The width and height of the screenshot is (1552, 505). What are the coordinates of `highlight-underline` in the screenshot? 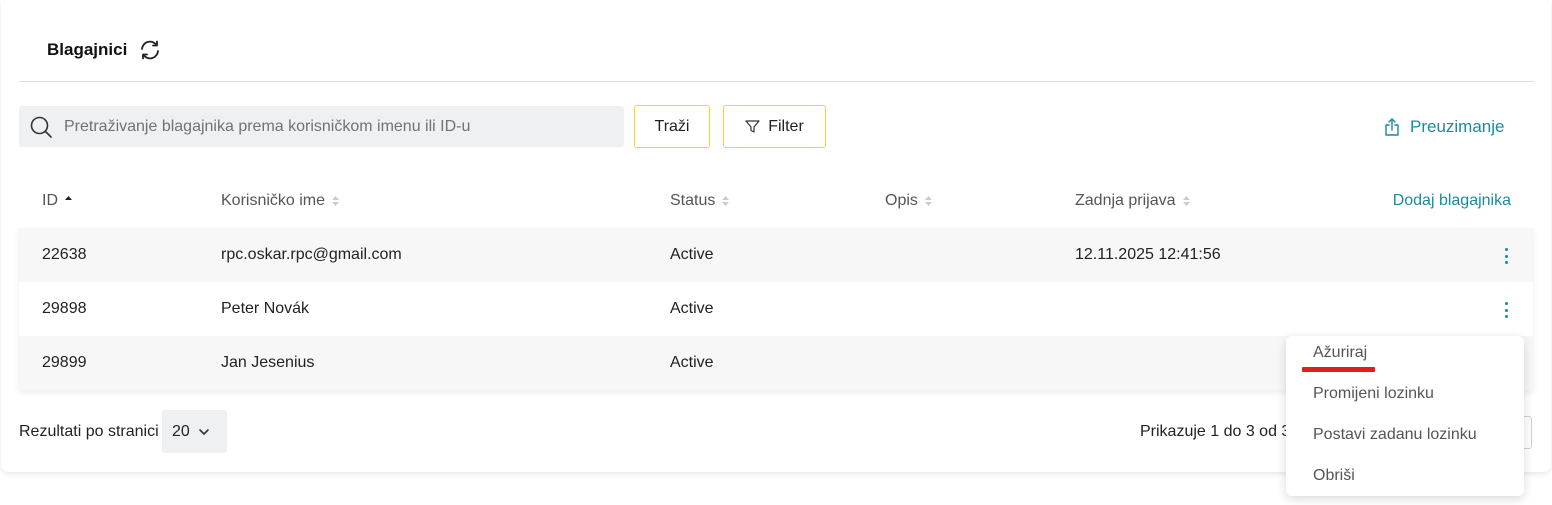 It's located at (1338, 369).